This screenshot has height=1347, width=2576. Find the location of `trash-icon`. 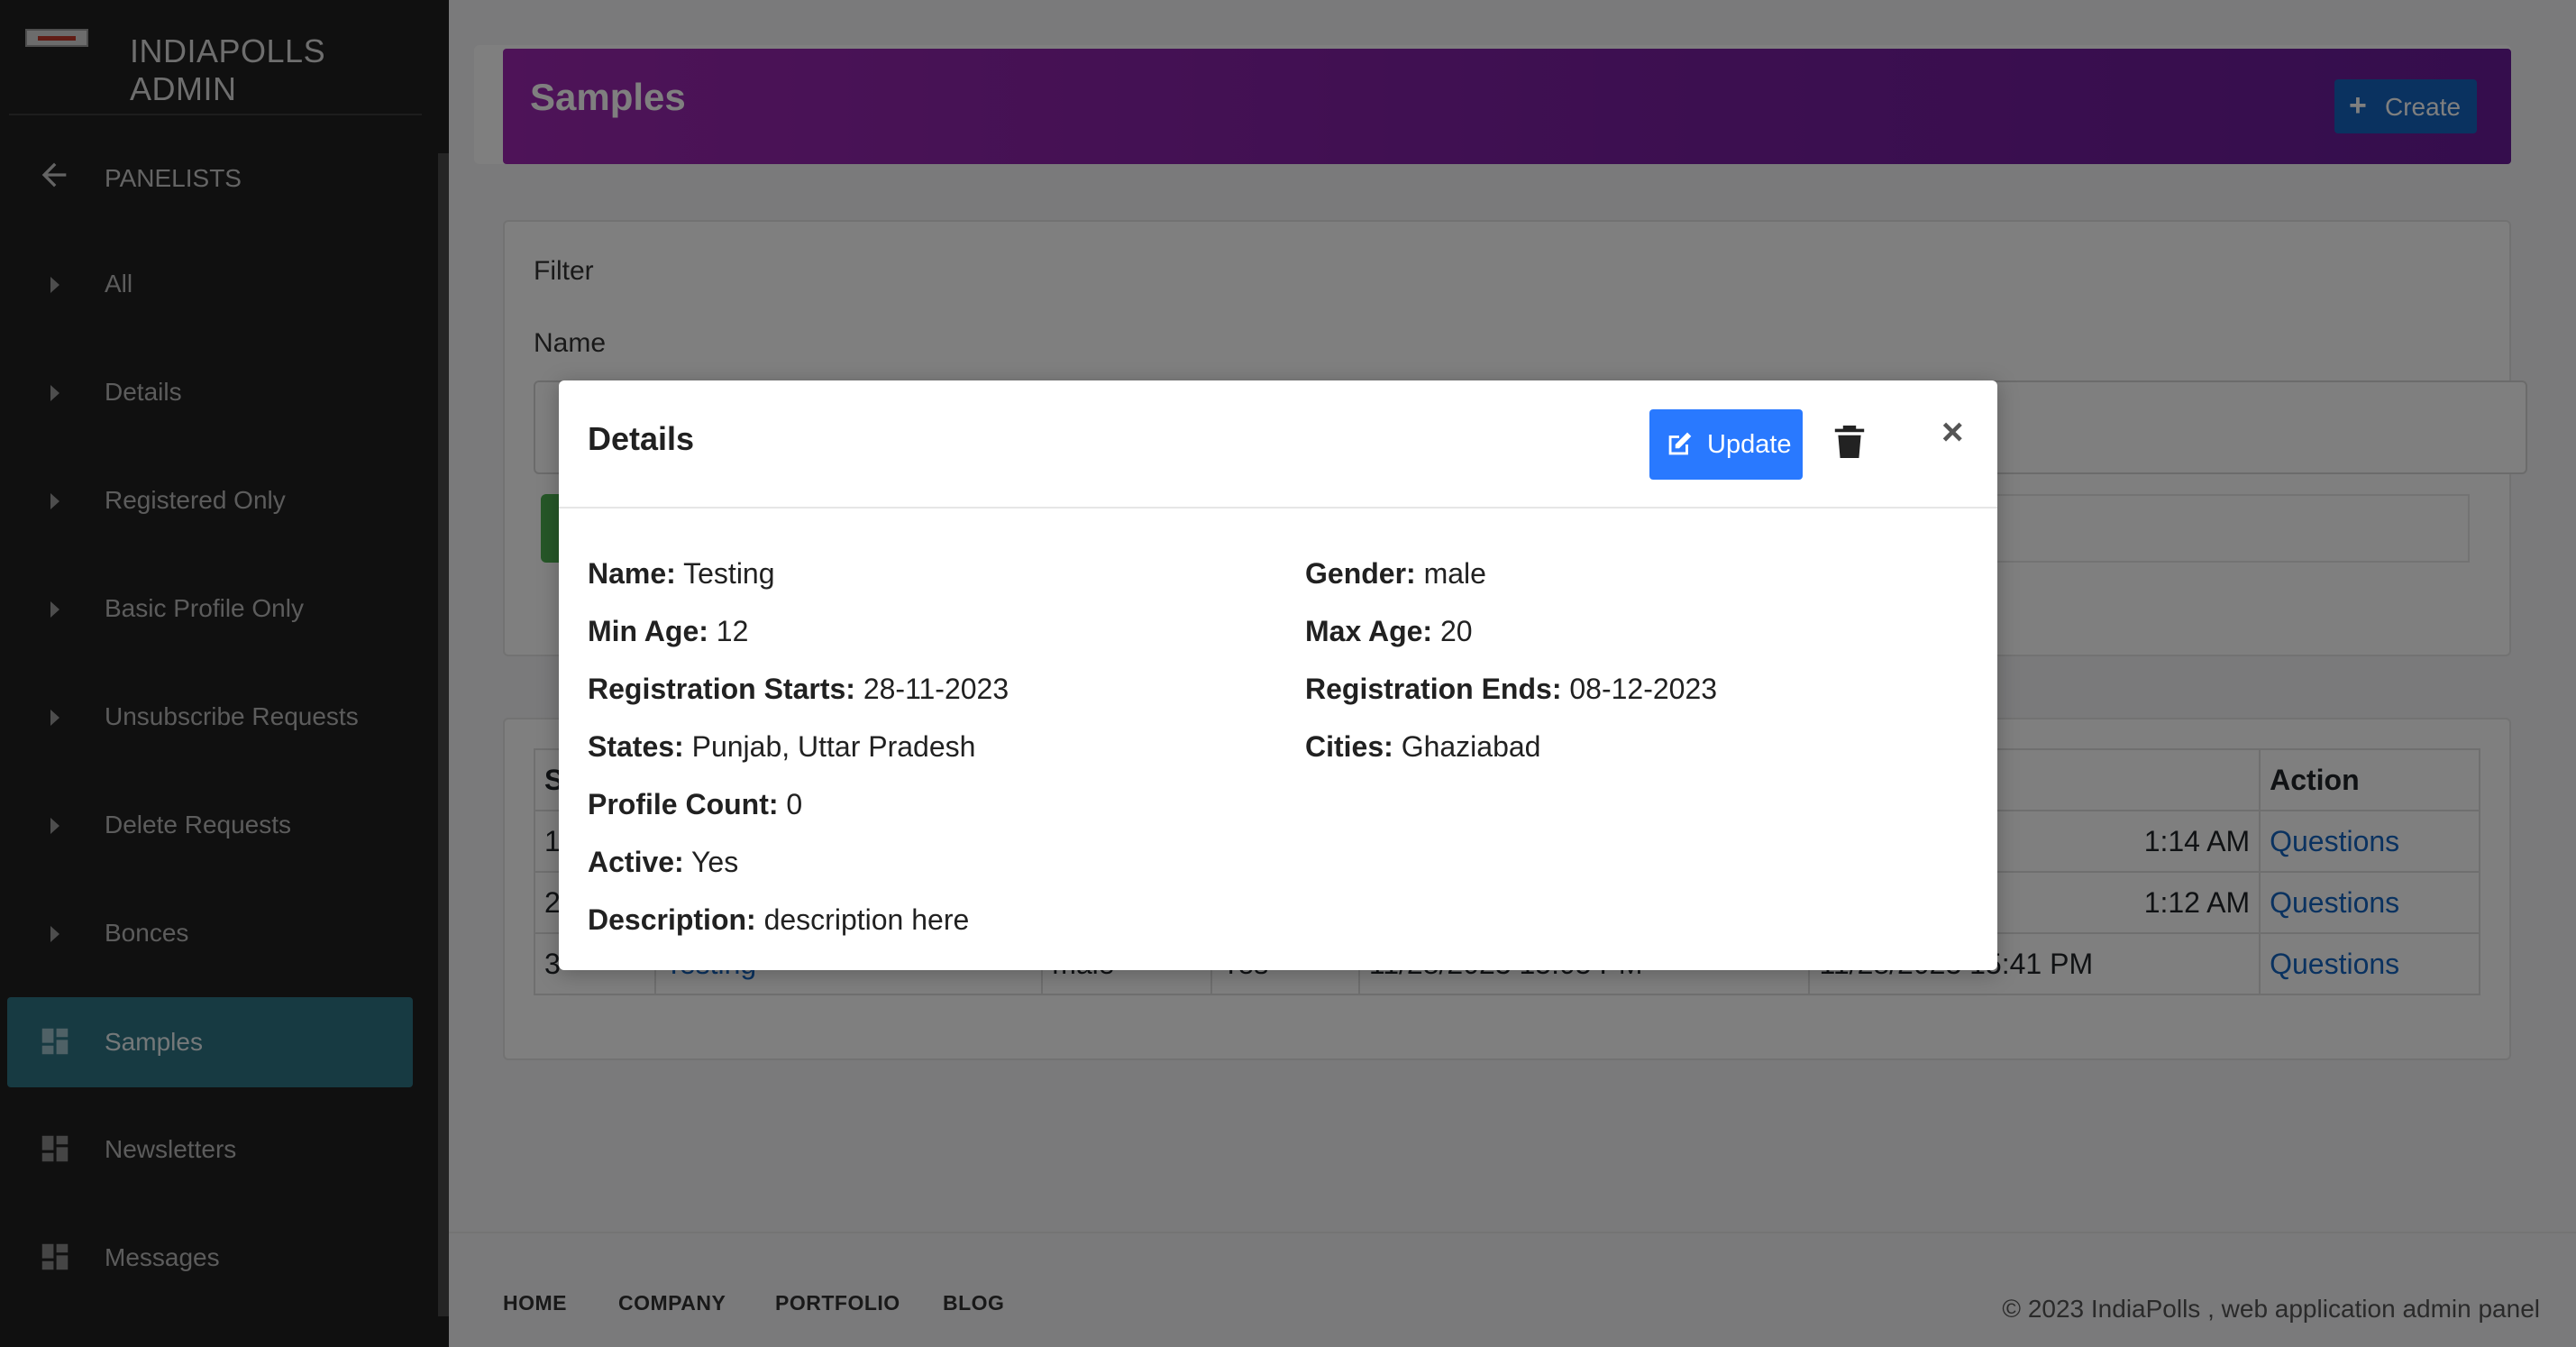

trash-icon is located at coordinates (1849, 442).